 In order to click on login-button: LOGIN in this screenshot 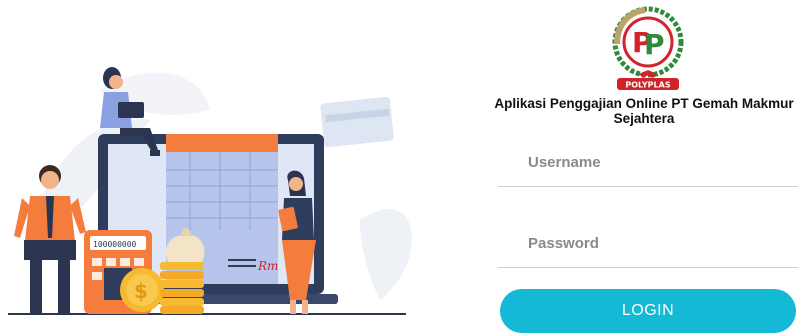, I will do `click(648, 311)`.